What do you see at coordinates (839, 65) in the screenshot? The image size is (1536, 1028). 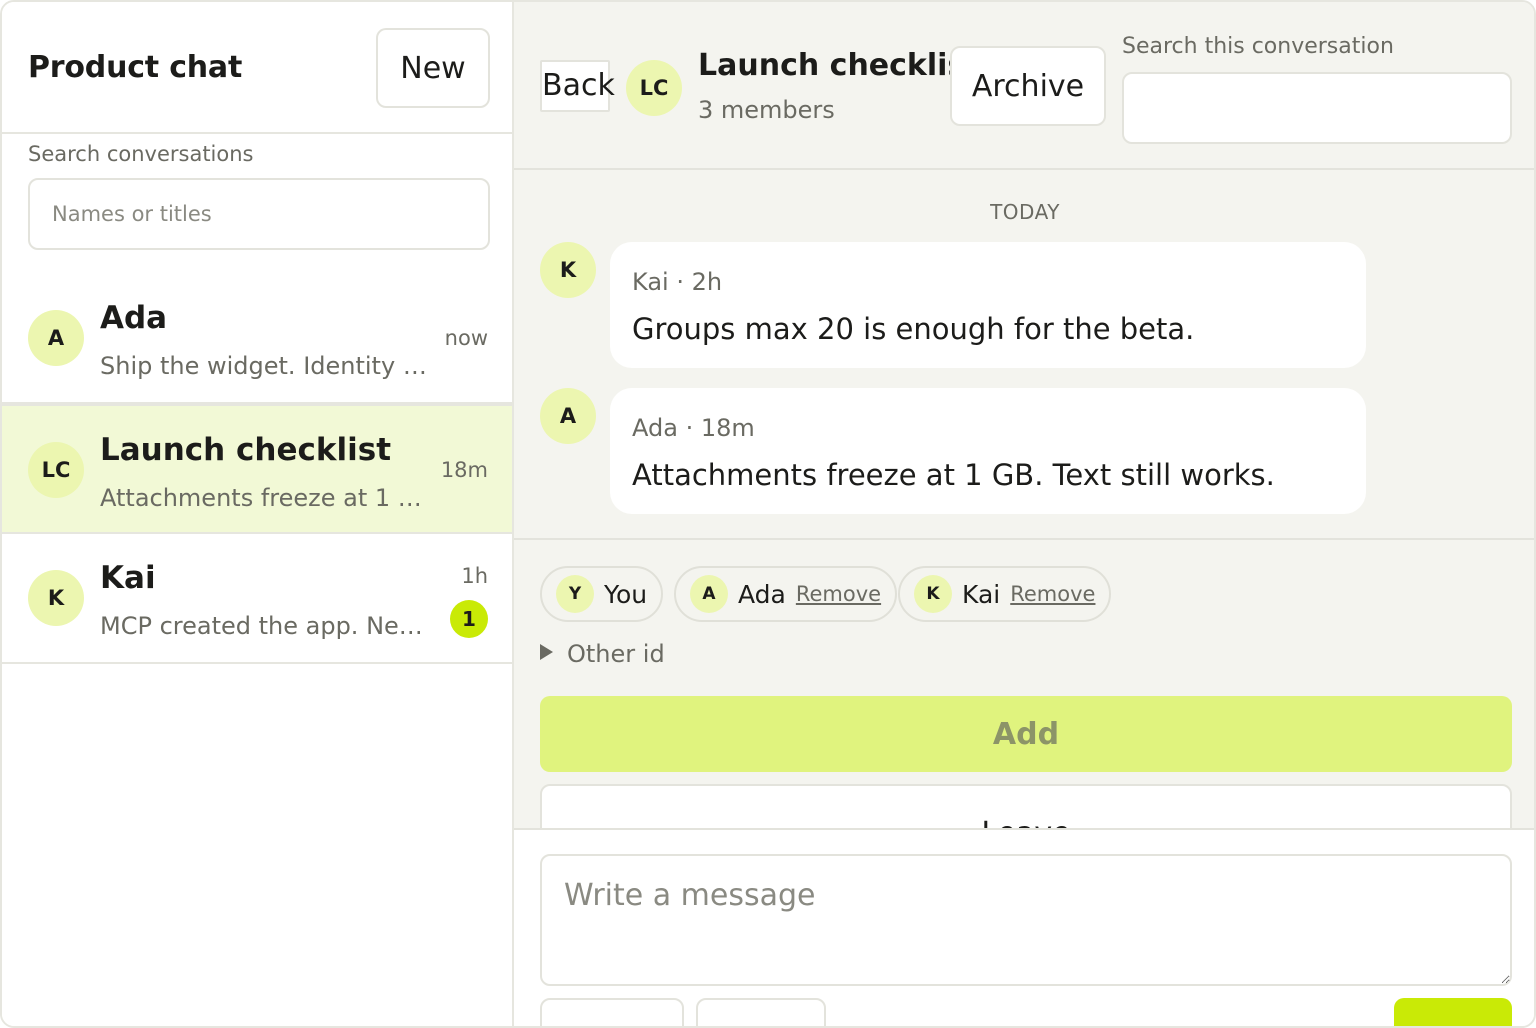 I see `conversation-title: Launch checklist` at bounding box center [839, 65].